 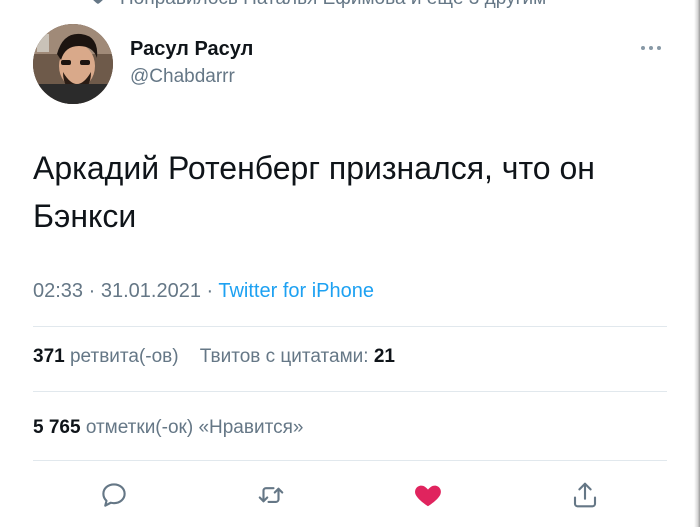 What do you see at coordinates (350, 498) in the screenshot?
I see `tweet-actions` at bounding box center [350, 498].